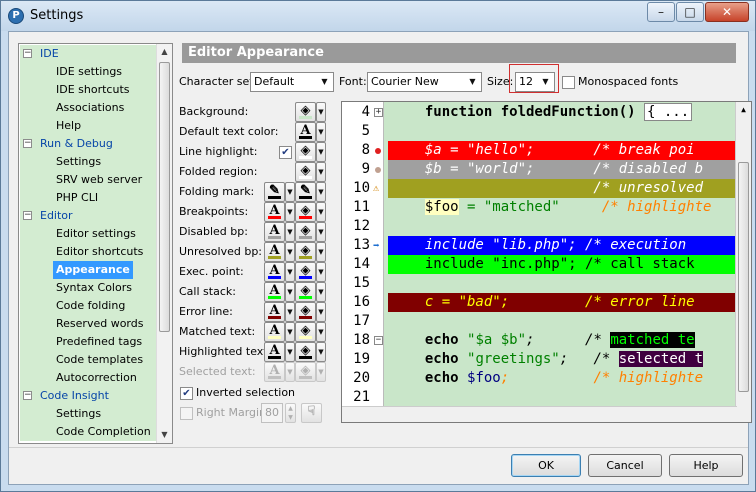  I want to click on tree-item: Help, so click(89, 126).